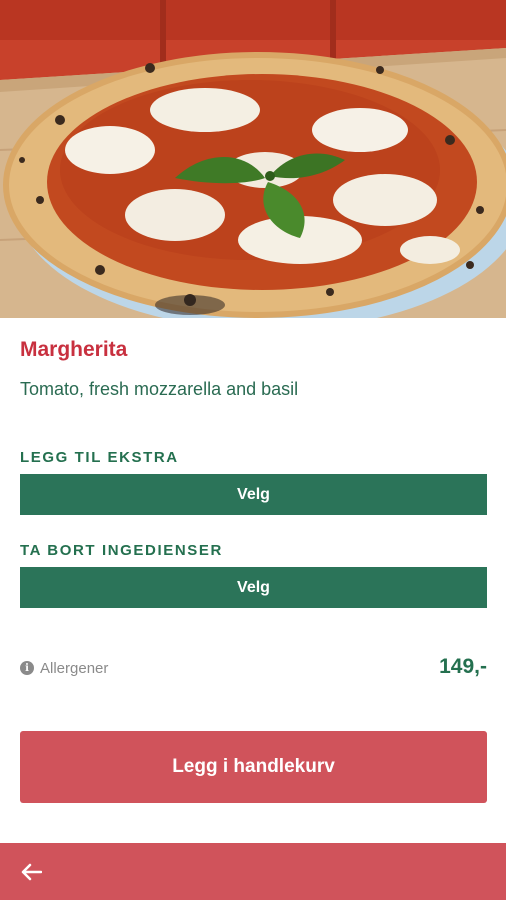 This screenshot has width=506, height=900. I want to click on product-description: Tomato, fresh mozzarella and basil, so click(159, 389).